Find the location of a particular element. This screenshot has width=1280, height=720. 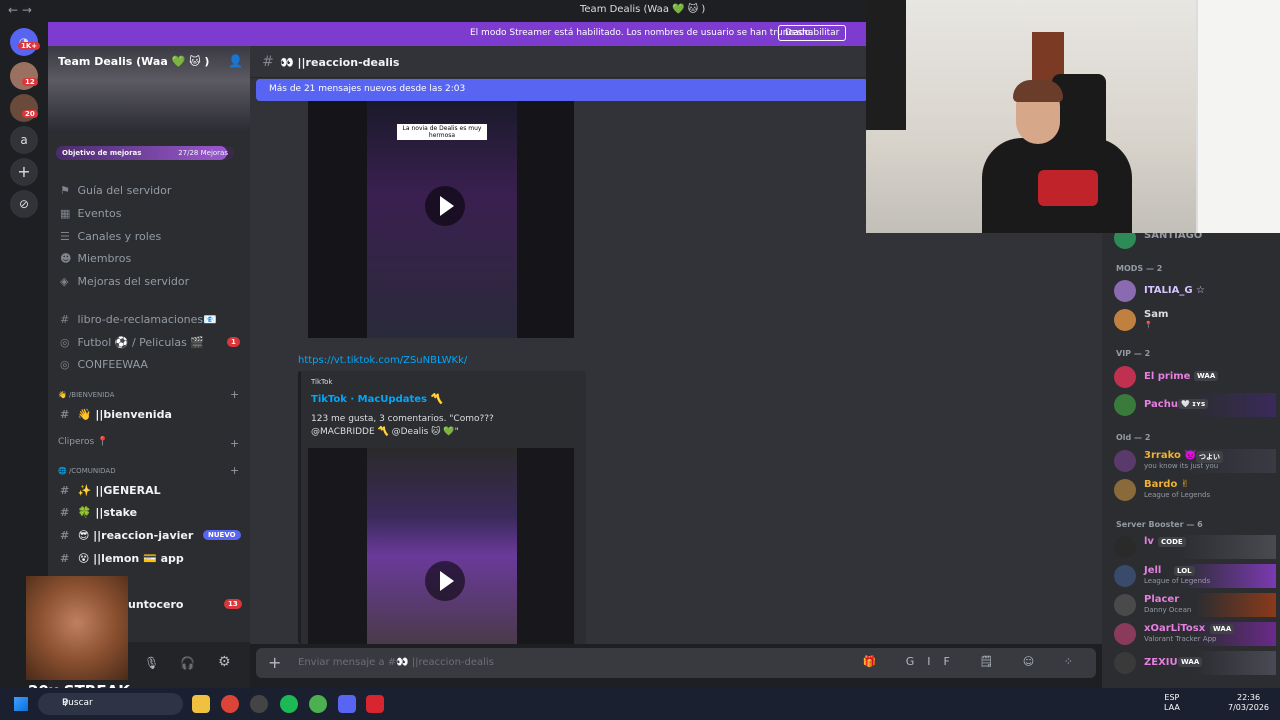

new-tag: NUEVO is located at coordinates (222, 535).